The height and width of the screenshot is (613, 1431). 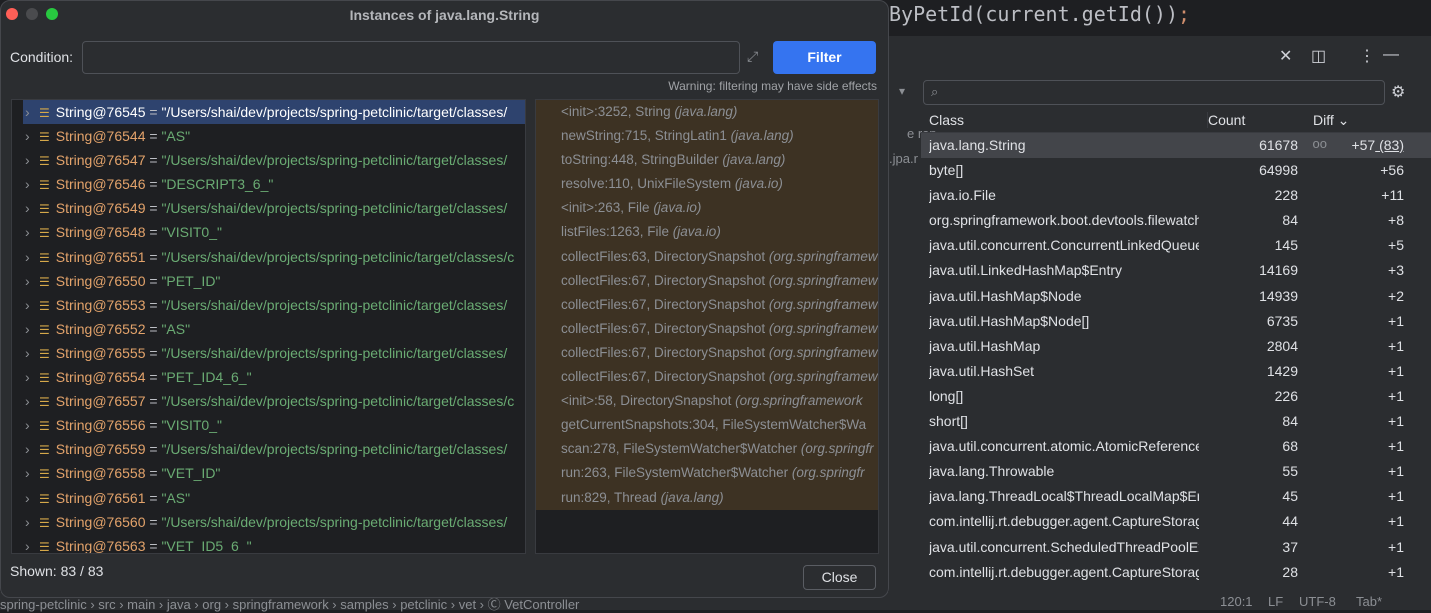 I want to click on instance-row: › ☰ String@76561 = "AS", so click(x=274, y=498).